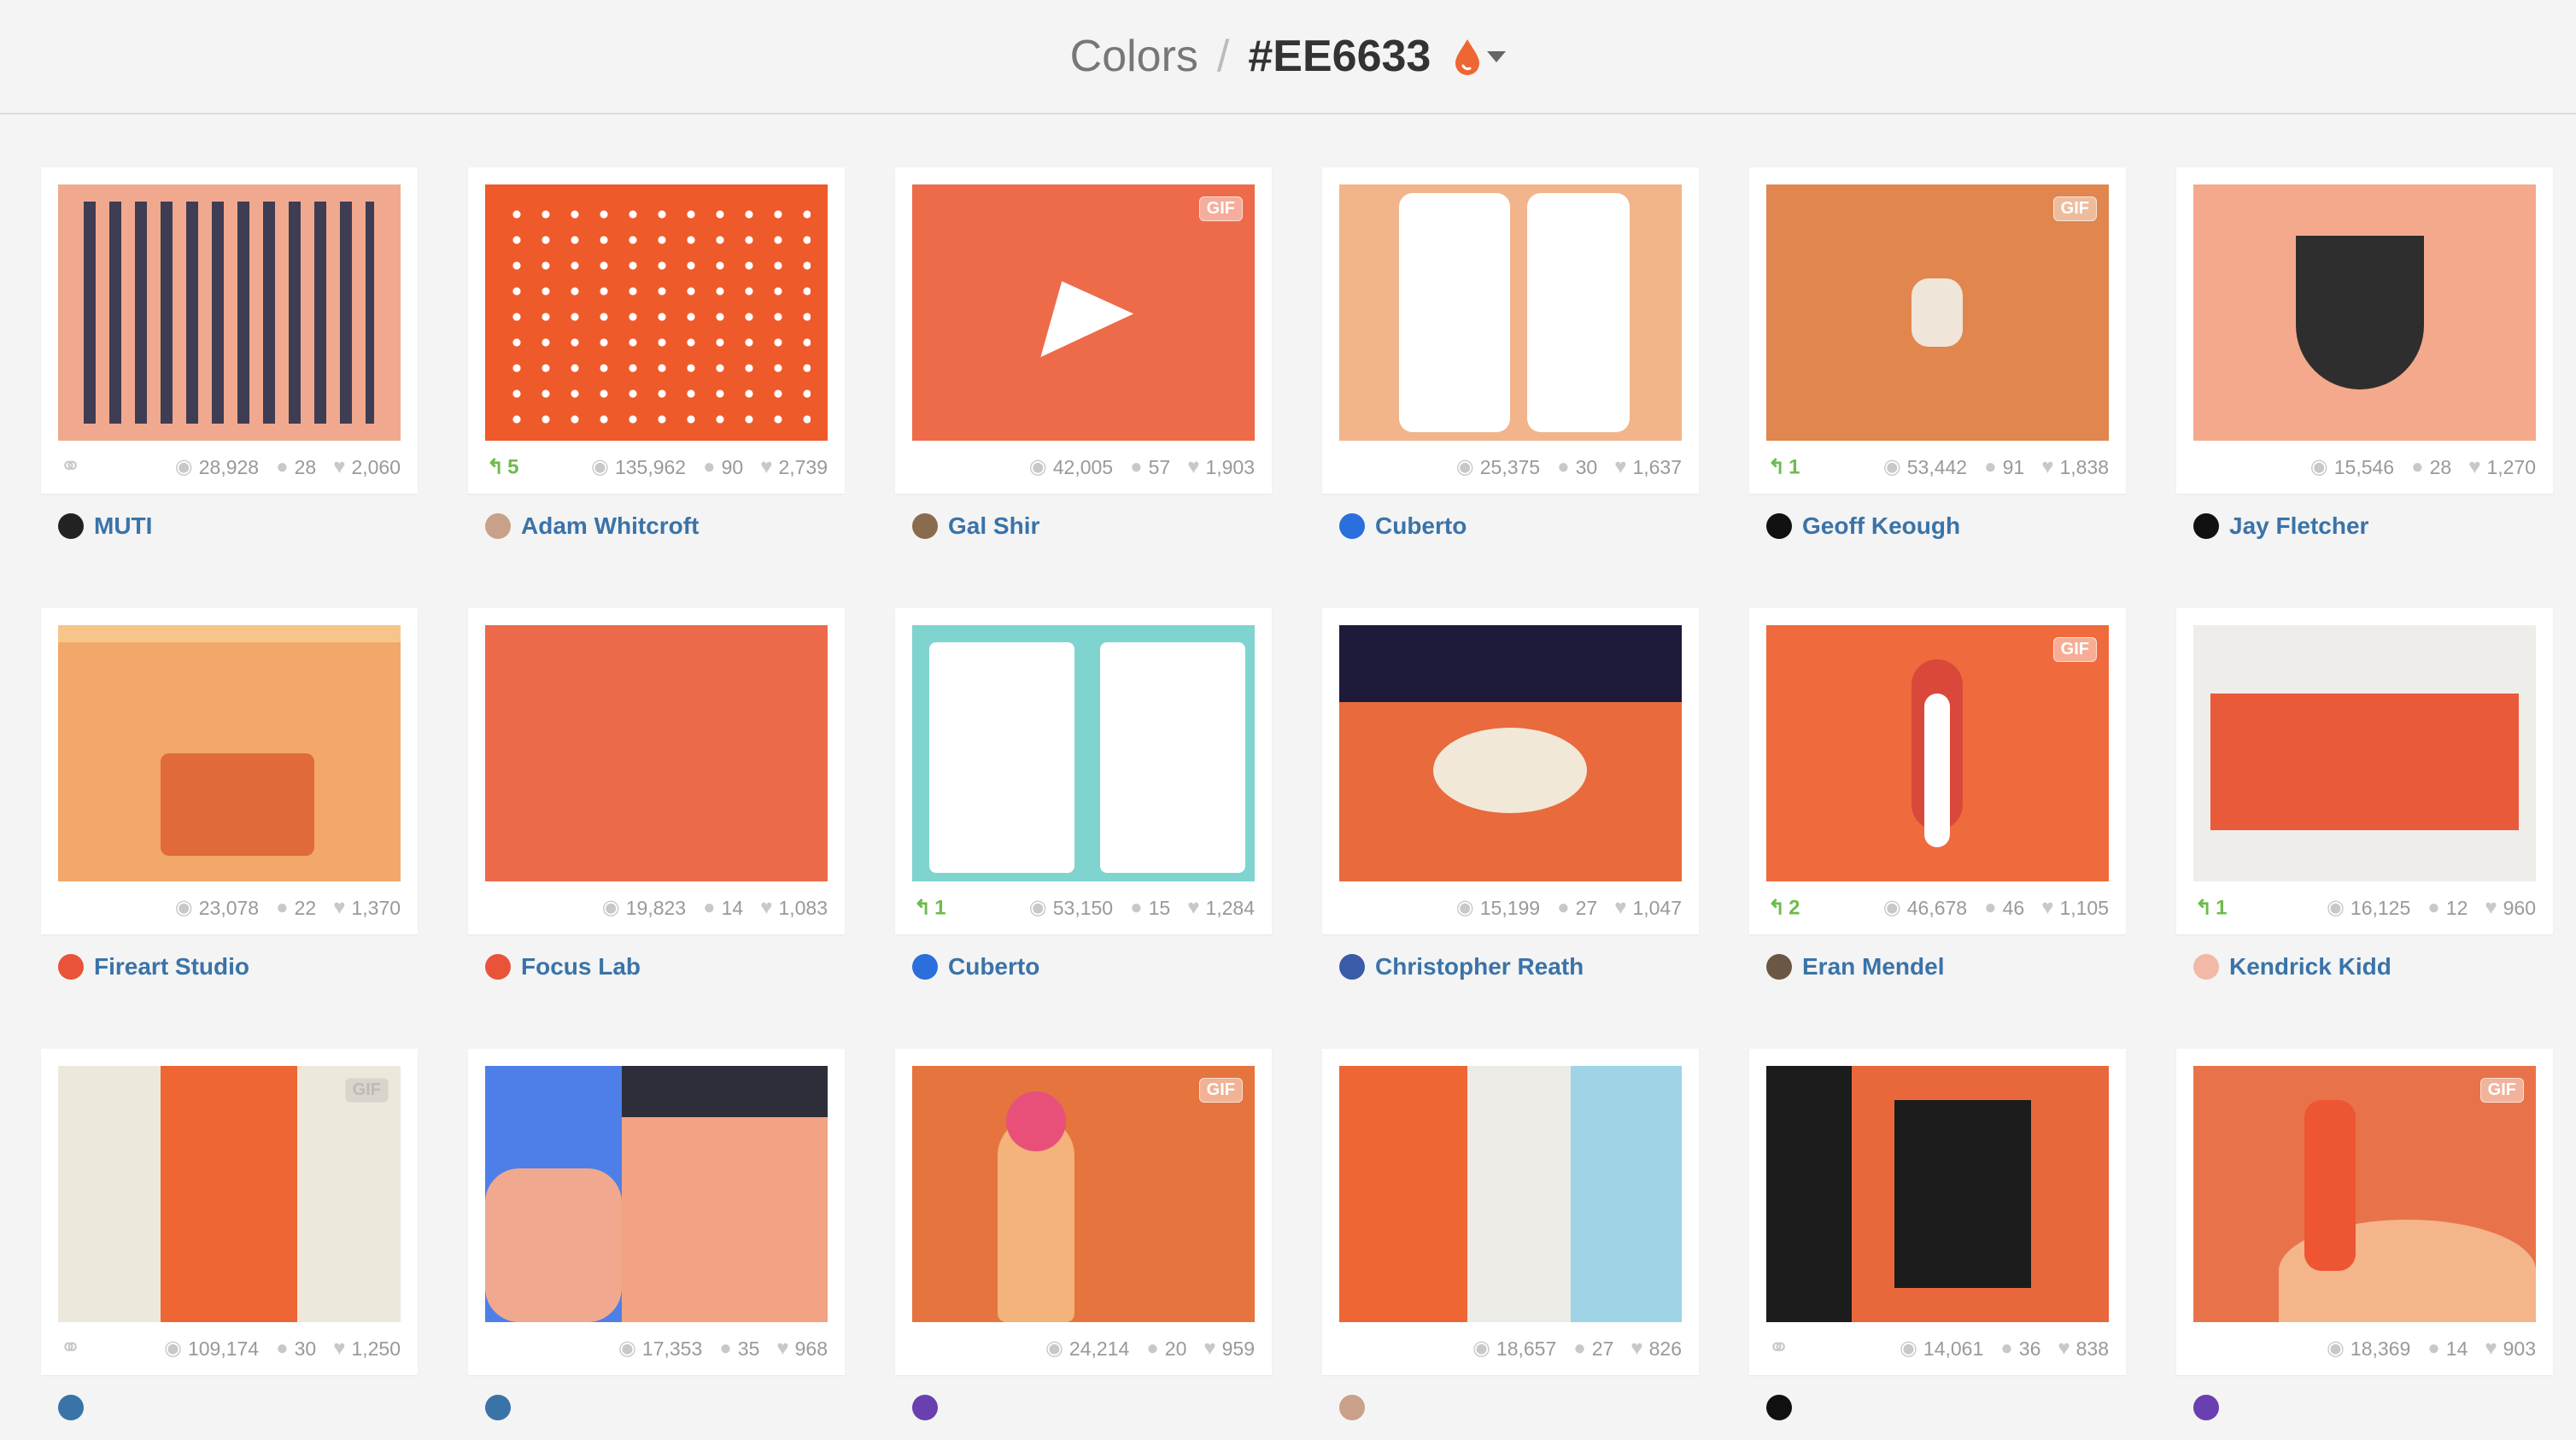 Image resolution: width=2576 pixels, height=1440 pixels. I want to click on shot-author: MUTI, so click(229, 526).